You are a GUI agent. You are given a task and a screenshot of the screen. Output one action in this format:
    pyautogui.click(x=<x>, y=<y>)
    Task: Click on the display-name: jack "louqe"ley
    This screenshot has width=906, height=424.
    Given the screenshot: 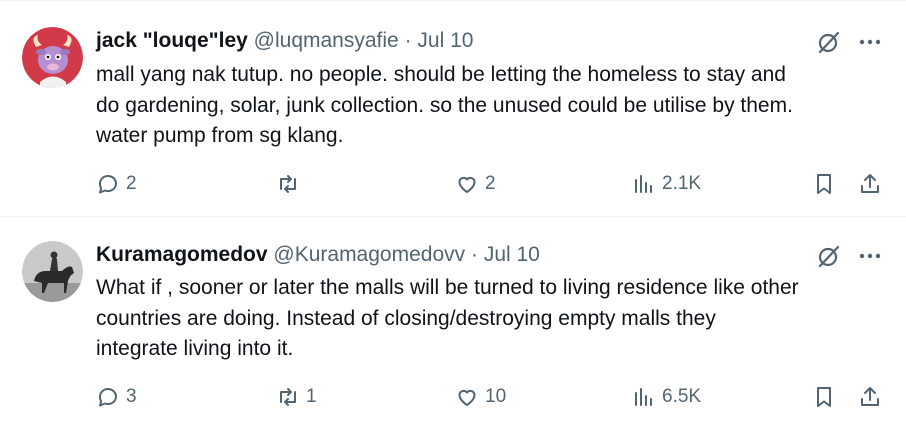 What is the action you would take?
    pyautogui.click(x=172, y=40)
    